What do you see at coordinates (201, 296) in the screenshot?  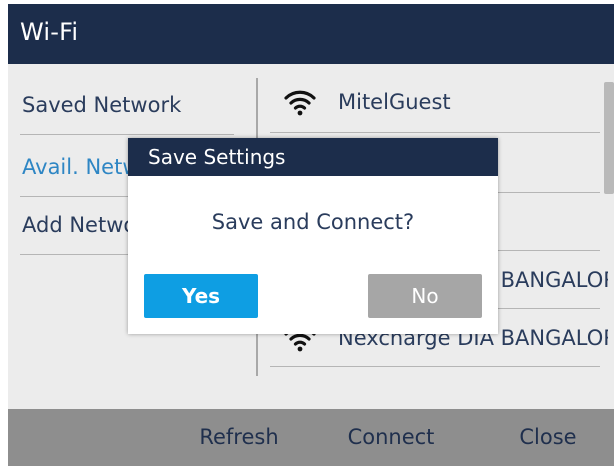 I see `yes-button: Yes` at bounding box center [201, 296].